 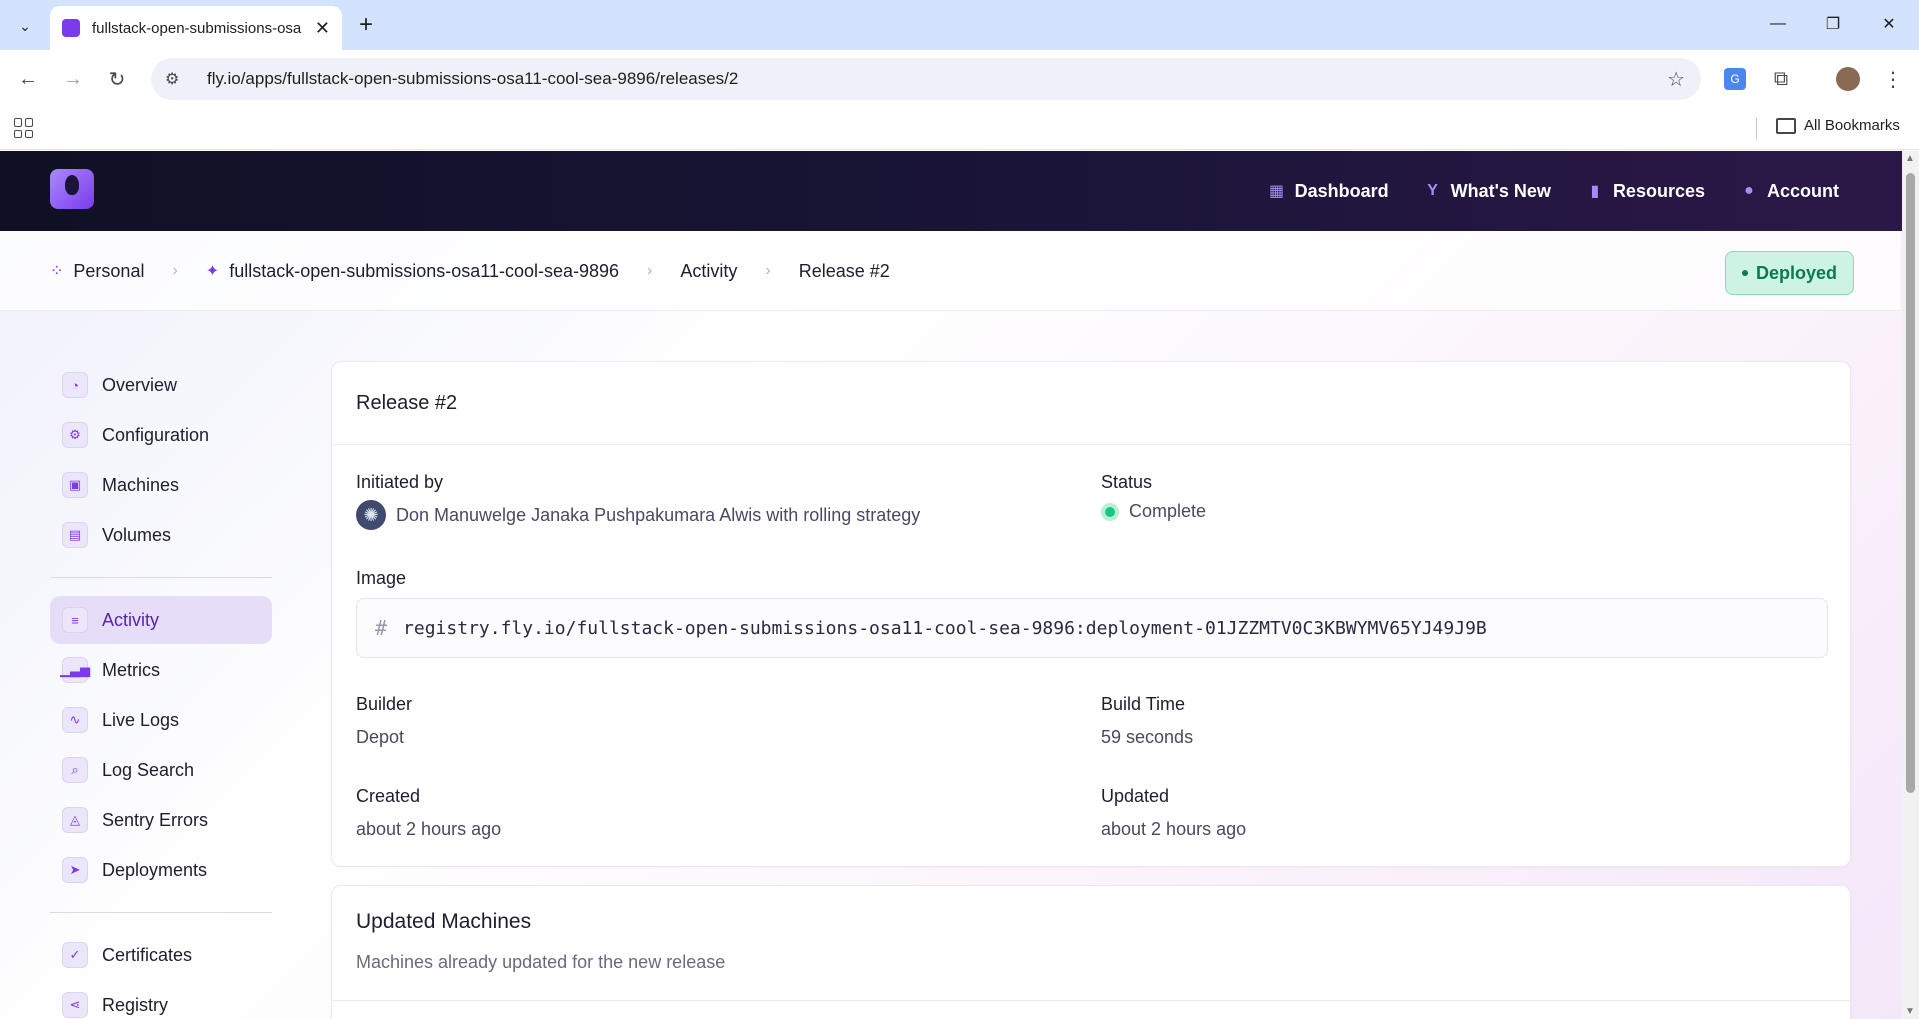 What do you see at coordinates (75, 955) in the screenshot?
I see `certificate-icon: ✓` at bounding box center [75, 955].